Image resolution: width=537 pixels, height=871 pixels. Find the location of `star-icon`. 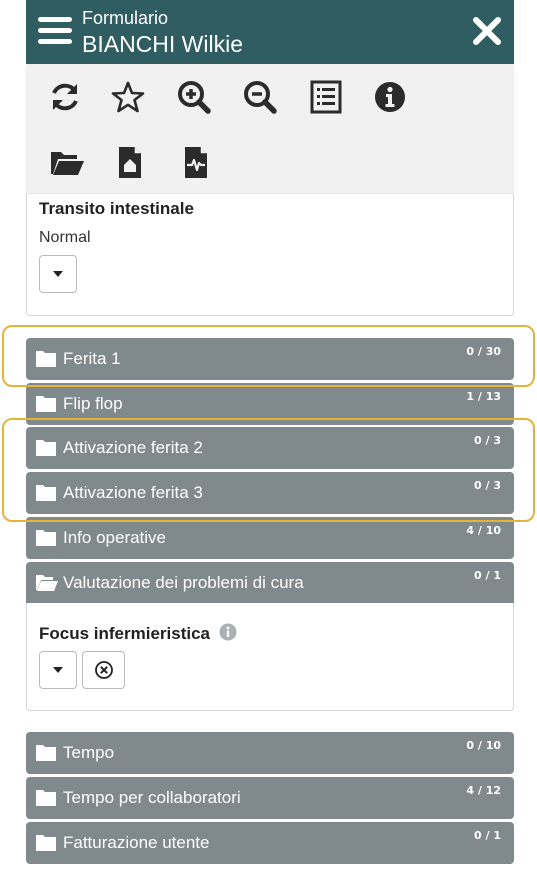

star-icon is located at coordinates (128, 97).